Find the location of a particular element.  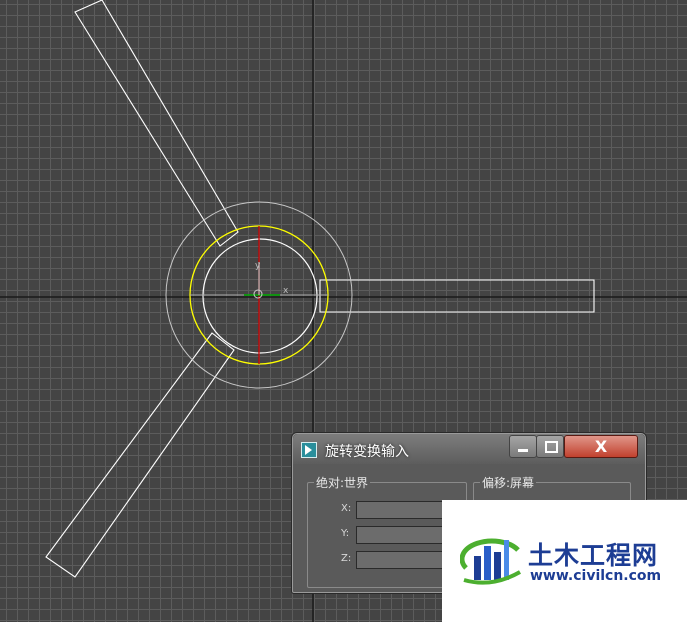

abs-z-label: Z: is located at coordinates (346, 558).